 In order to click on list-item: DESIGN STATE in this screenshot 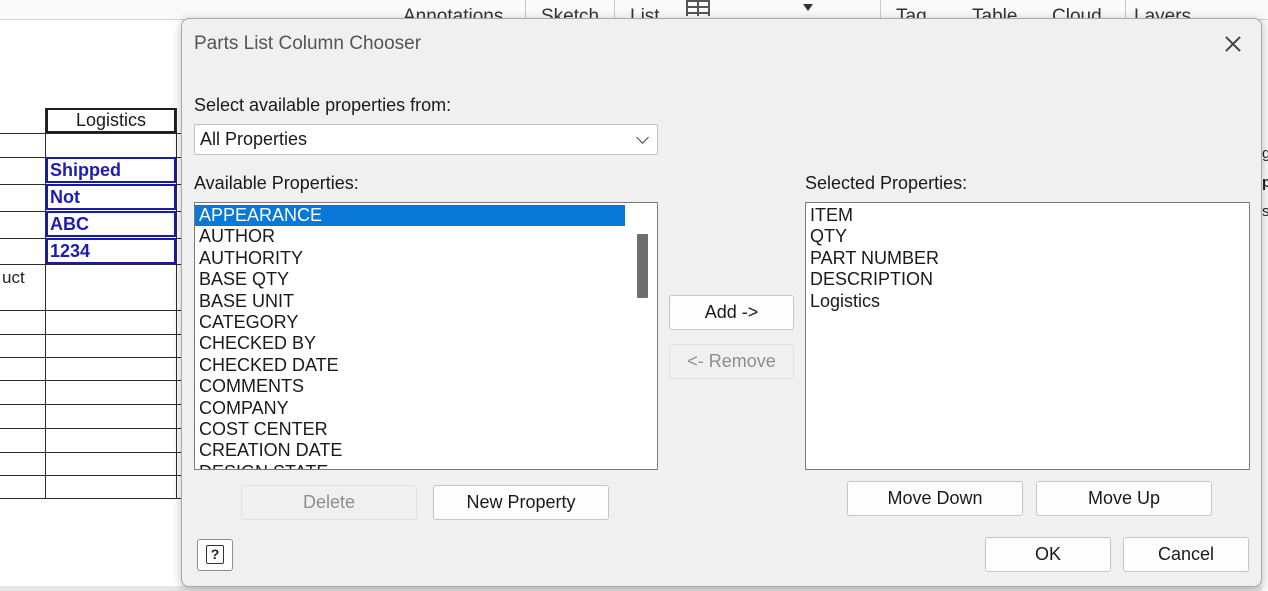, I will do `click(415, 465)`.